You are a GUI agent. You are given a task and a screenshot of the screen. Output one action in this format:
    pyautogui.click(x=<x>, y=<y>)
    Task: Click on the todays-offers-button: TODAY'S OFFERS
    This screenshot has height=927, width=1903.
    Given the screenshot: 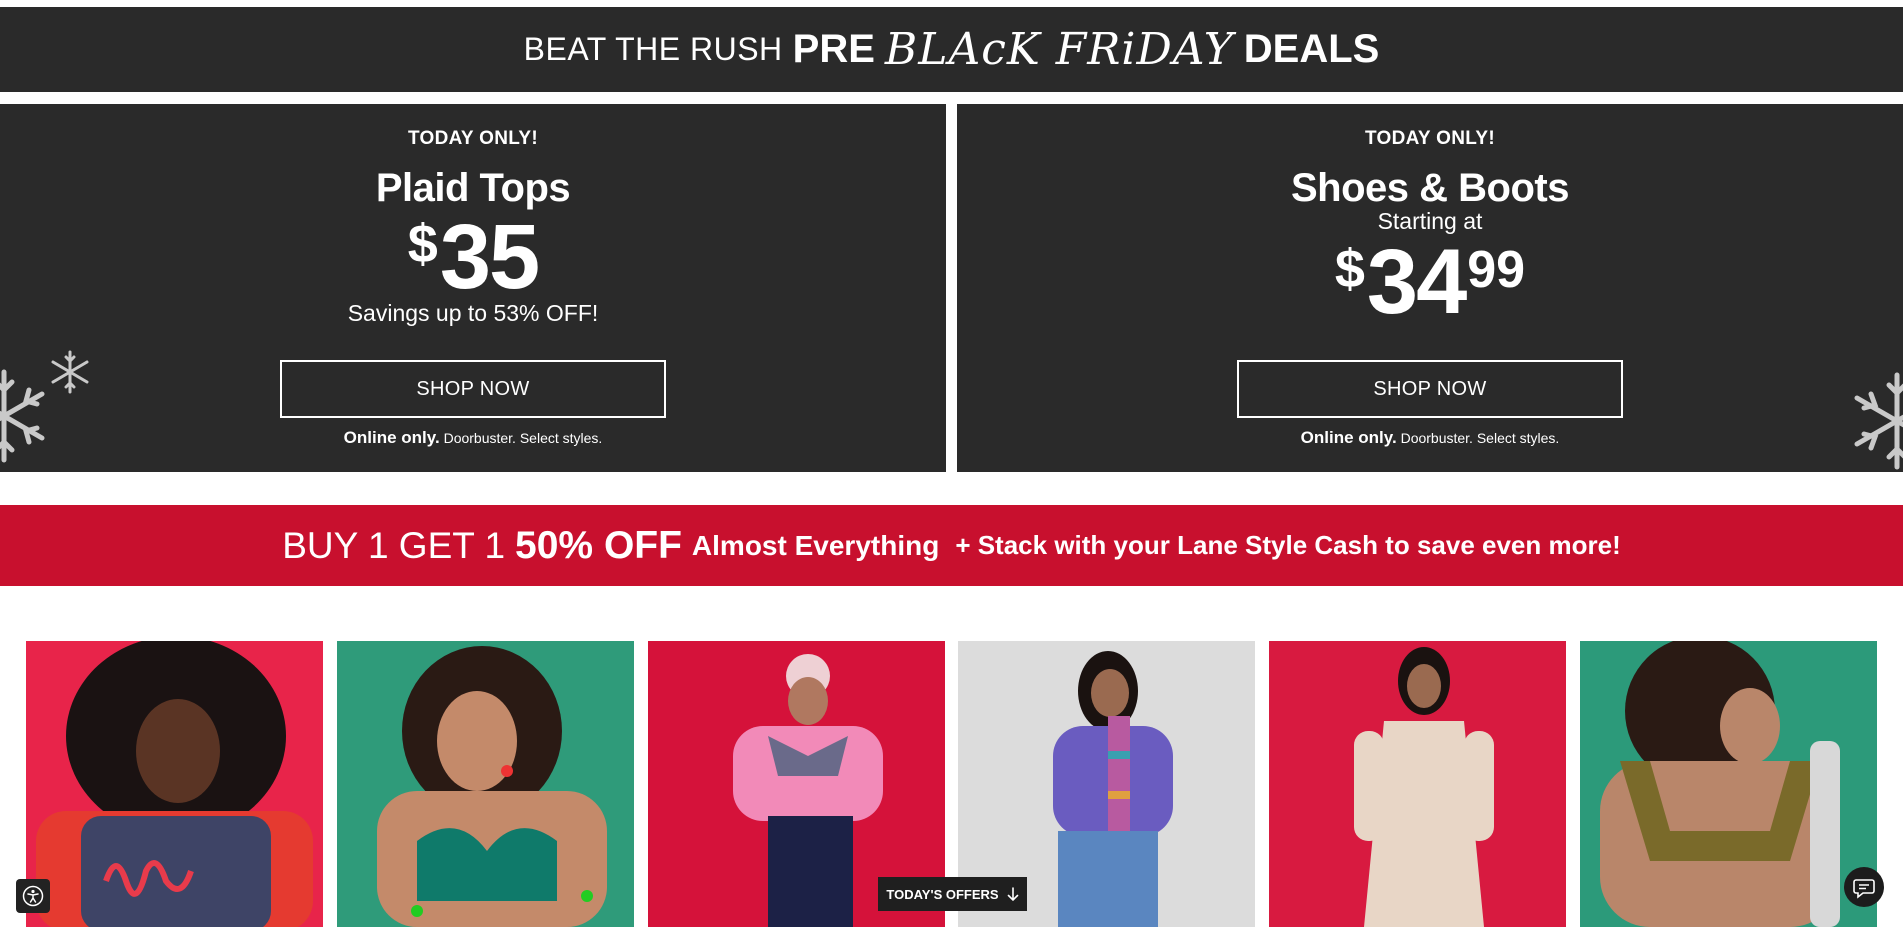 What is the action you would take?
    pyautogui.click(x=952, y=894)
    